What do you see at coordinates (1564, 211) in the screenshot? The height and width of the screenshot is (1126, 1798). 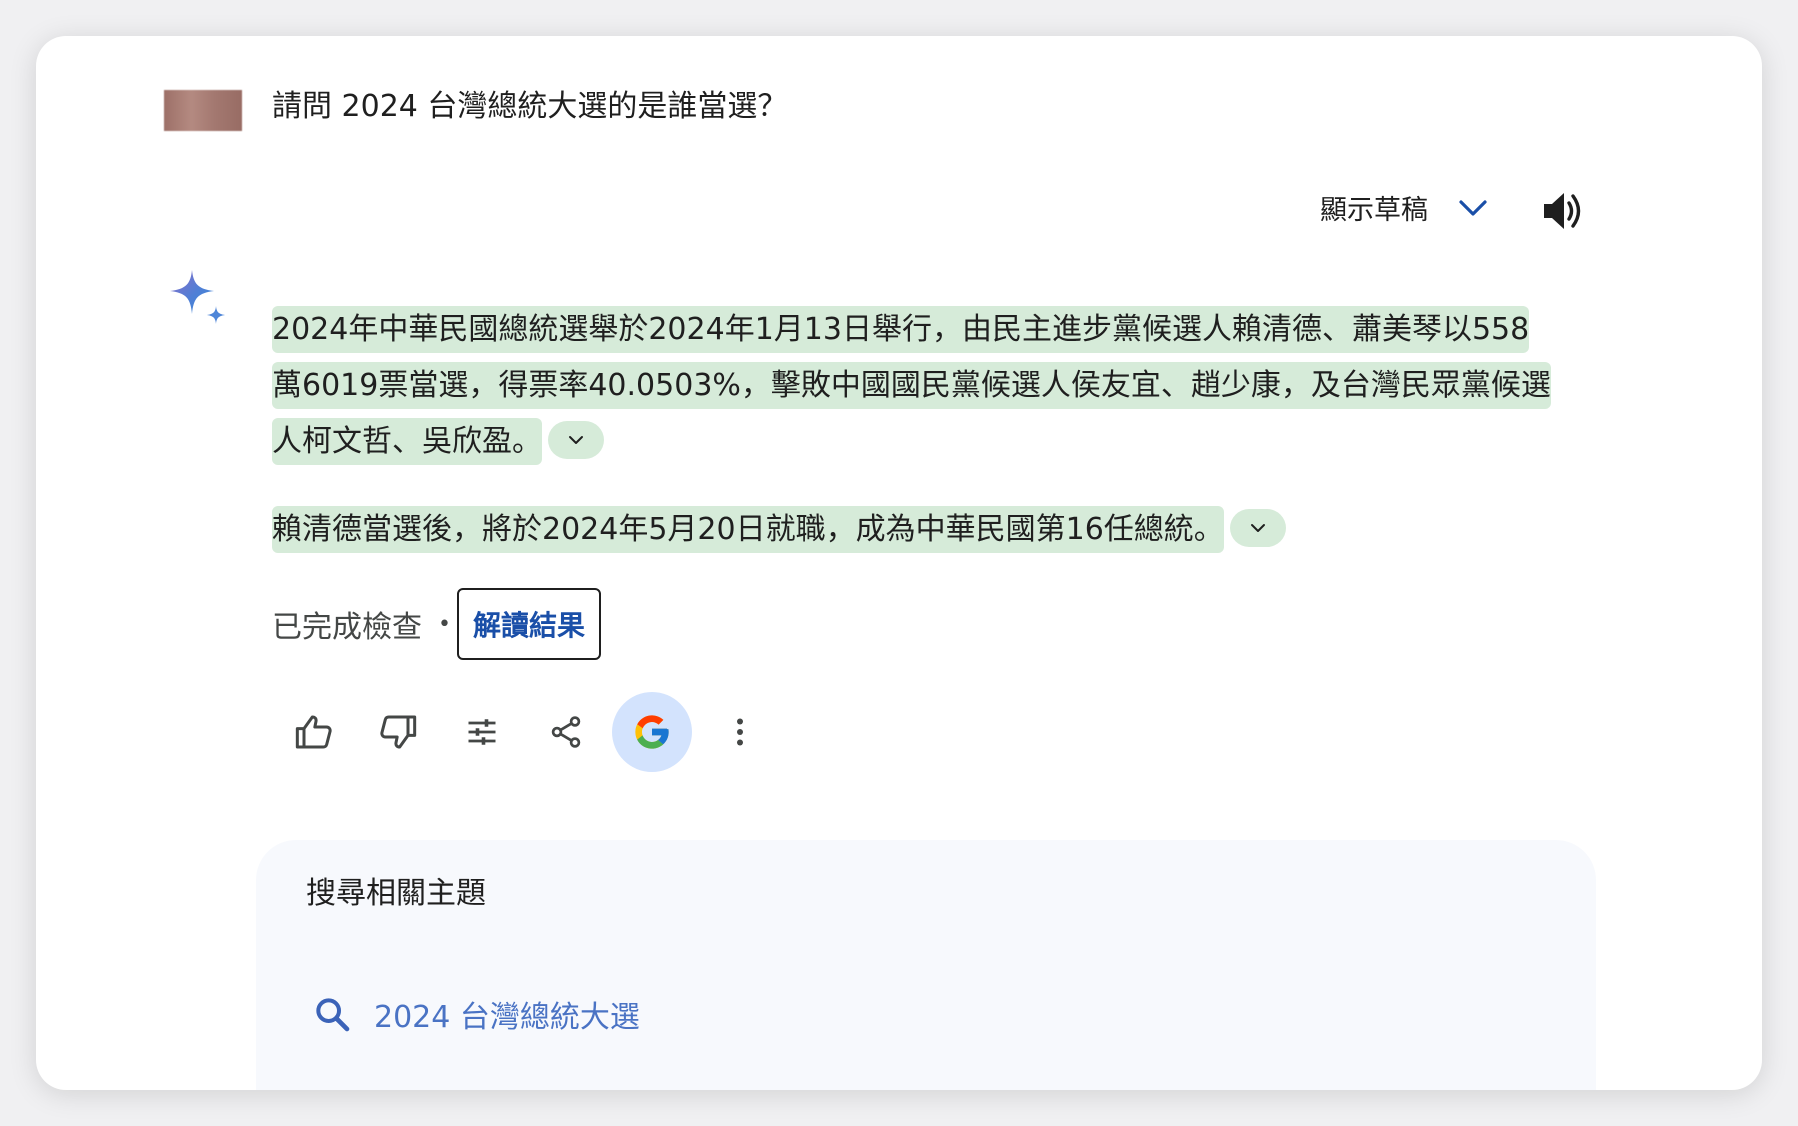 I see `speaker-icon` at bounding box center [1564, 211].